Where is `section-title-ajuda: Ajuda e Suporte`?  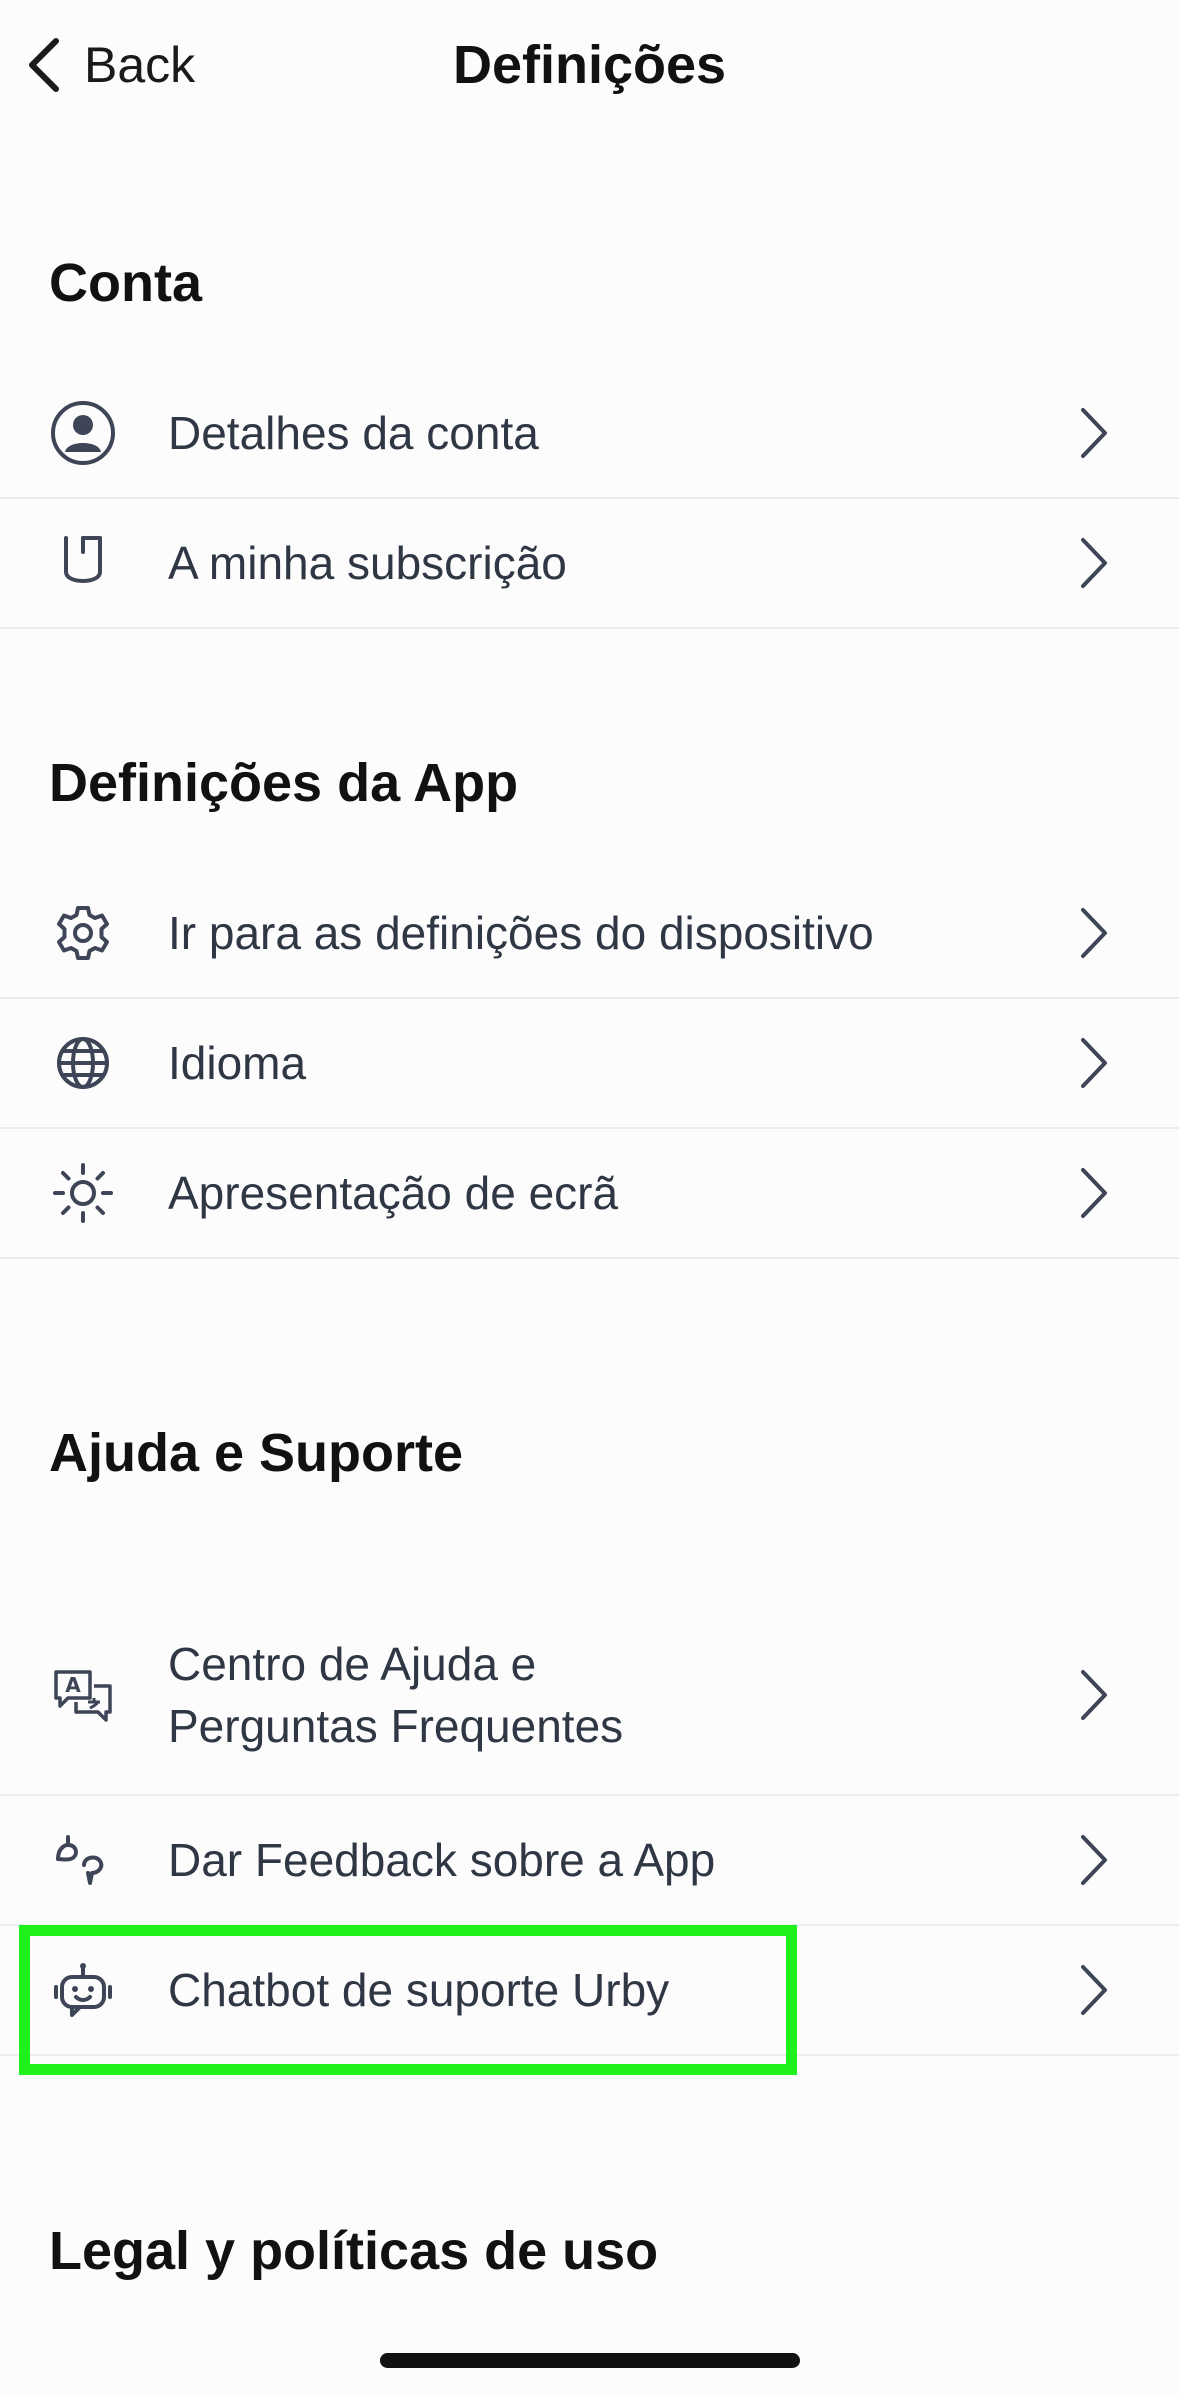 section-title-ajuda: Ajuda e Suporte is located at coordinates (256, 1453).